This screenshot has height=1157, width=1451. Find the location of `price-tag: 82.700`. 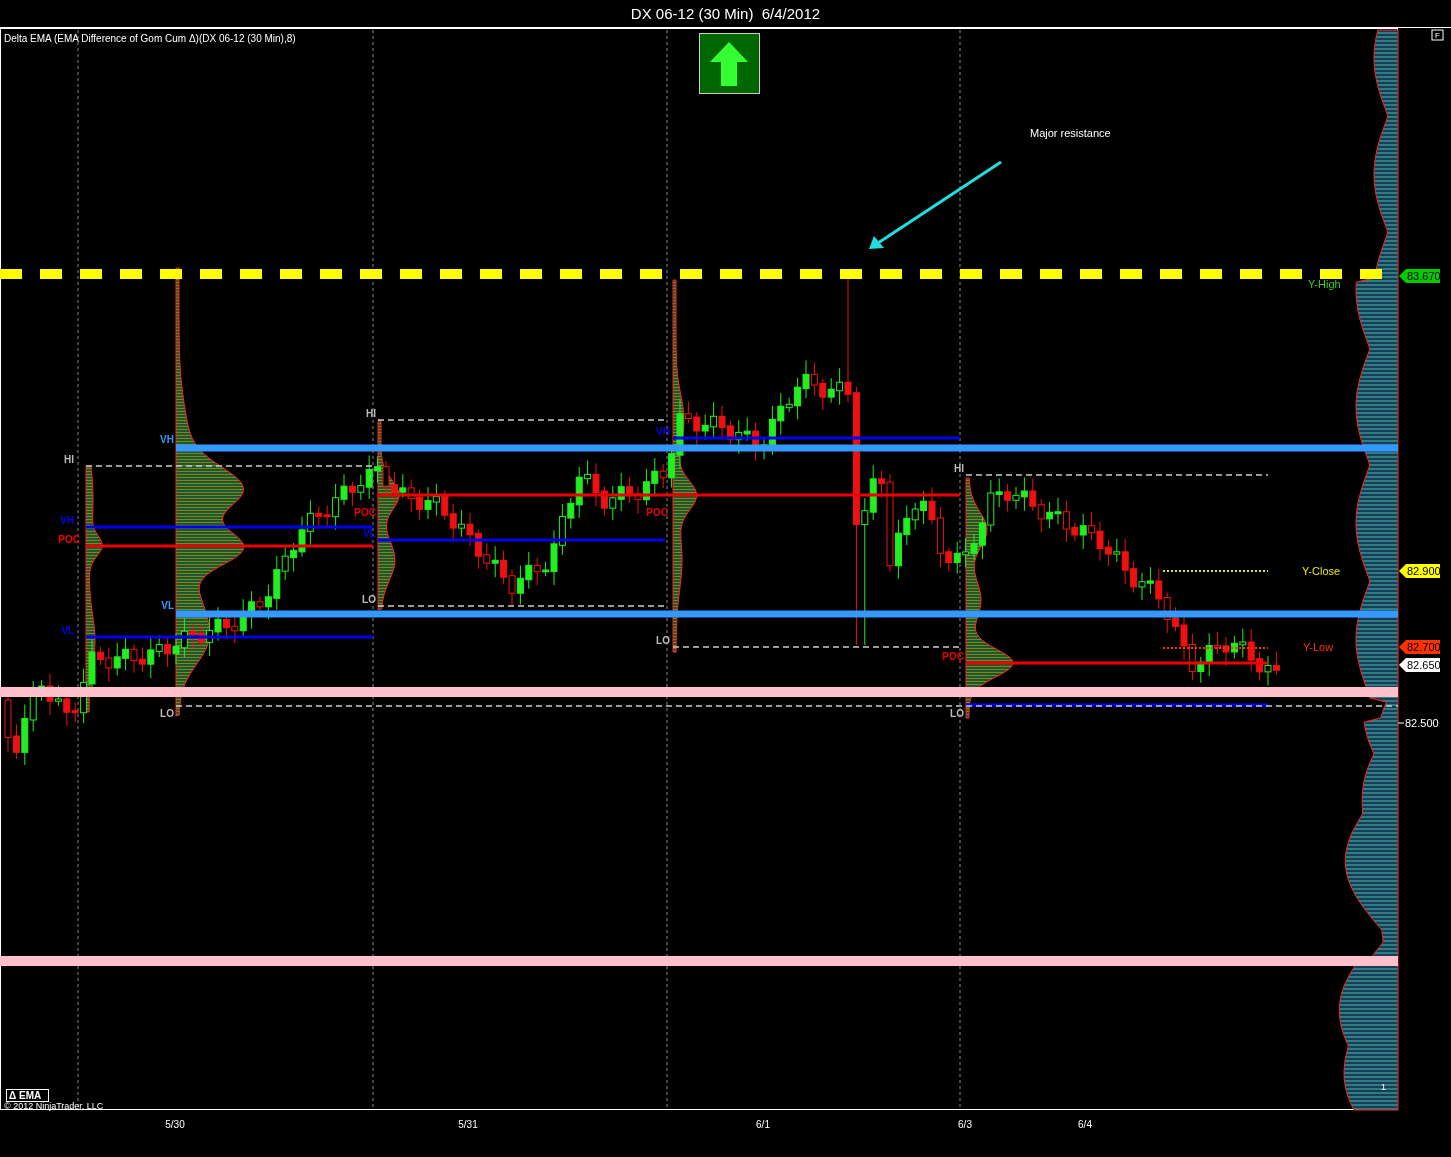

price-tag: 82.700 is located at coordinates (1420, 647).